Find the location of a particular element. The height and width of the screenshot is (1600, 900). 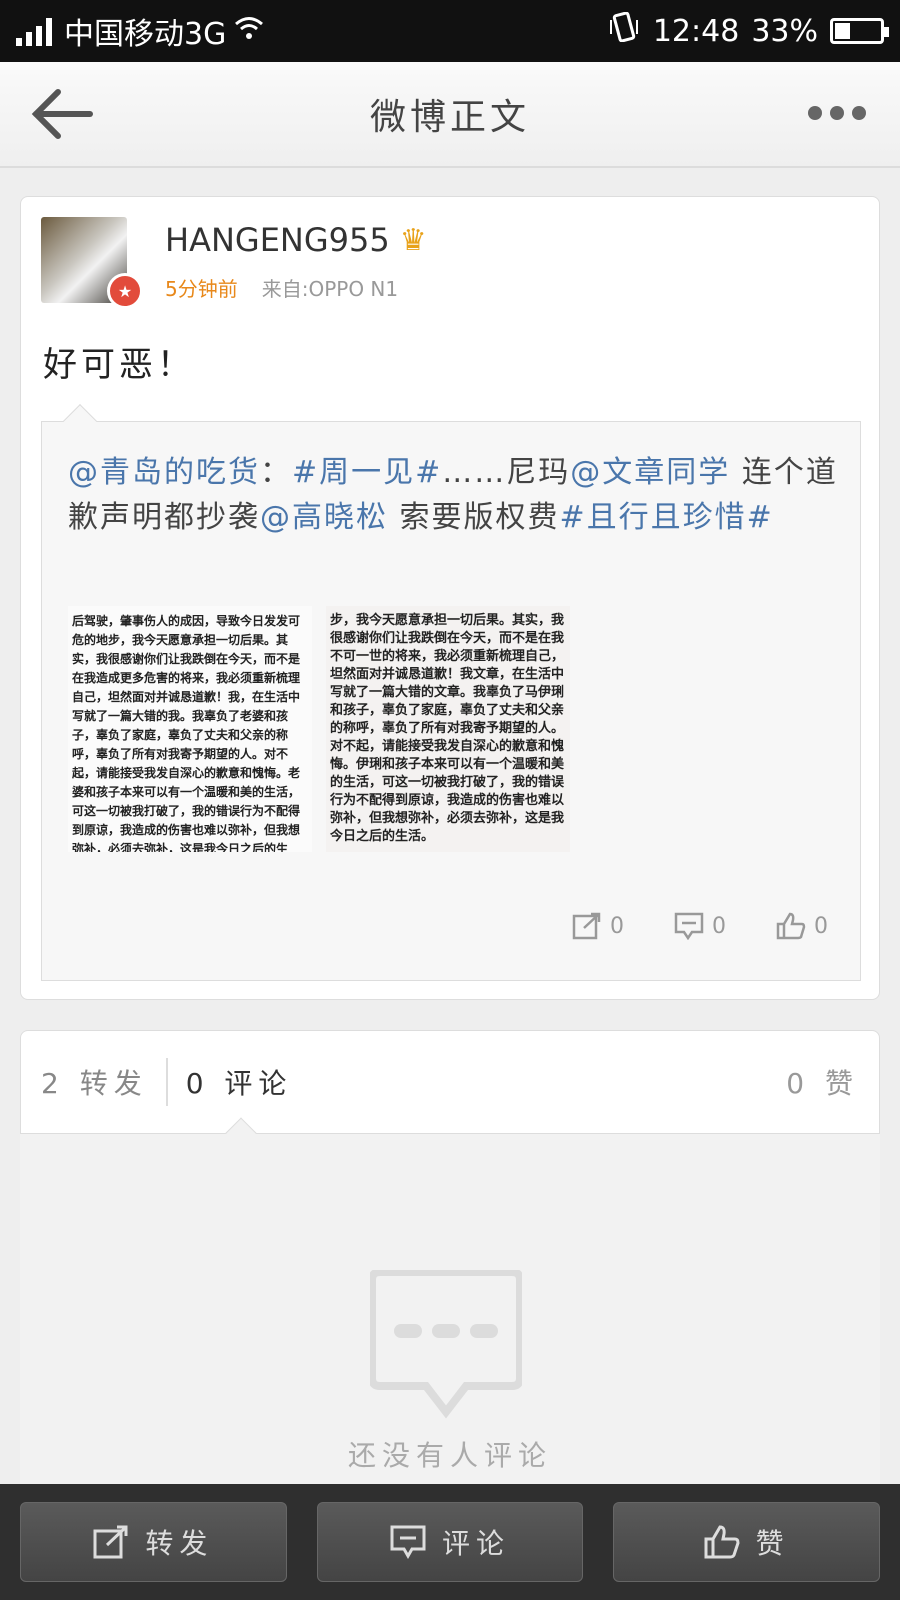

back-button is located at coordinates (63, 114).